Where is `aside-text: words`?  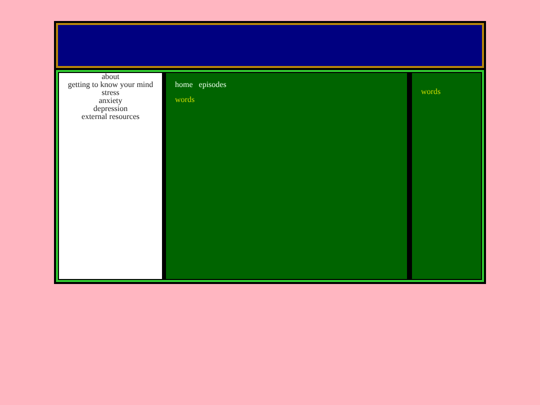 aside-text: words is located at coordinates (431, 92).